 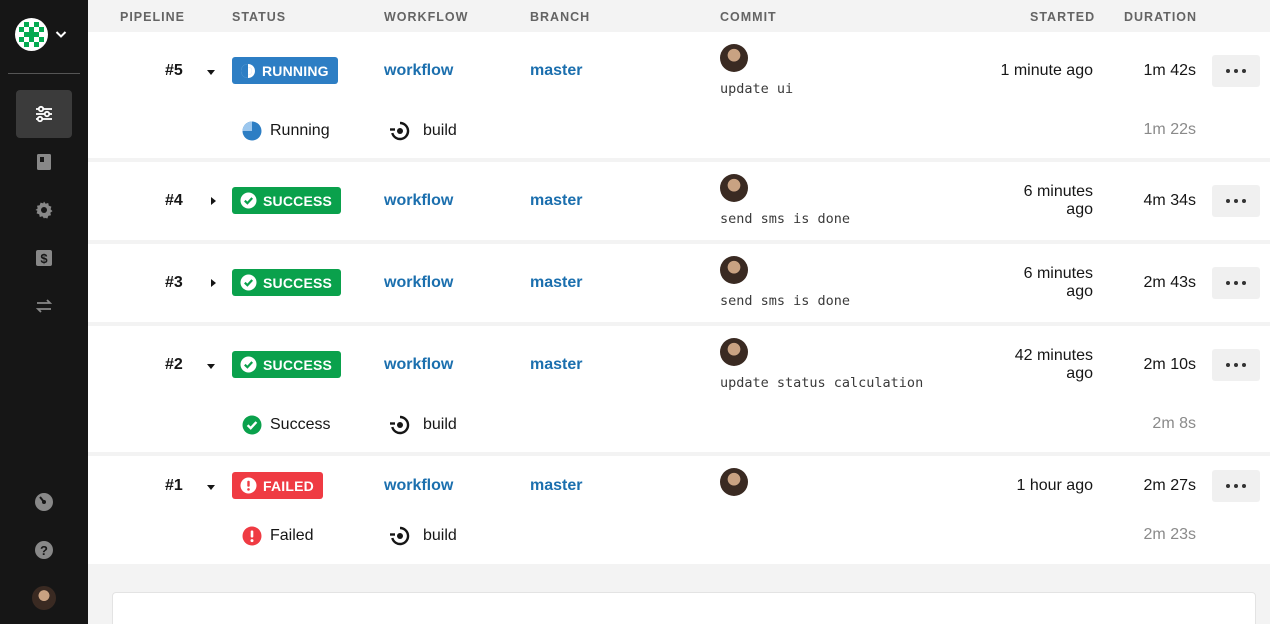 I want to click on sidebar-item-pipelines, so click(x=44, y=114).